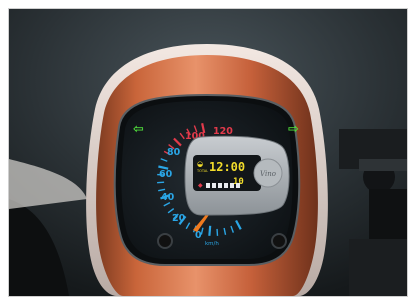  I want to click on tick-label-60: 60, so click(166, 174).